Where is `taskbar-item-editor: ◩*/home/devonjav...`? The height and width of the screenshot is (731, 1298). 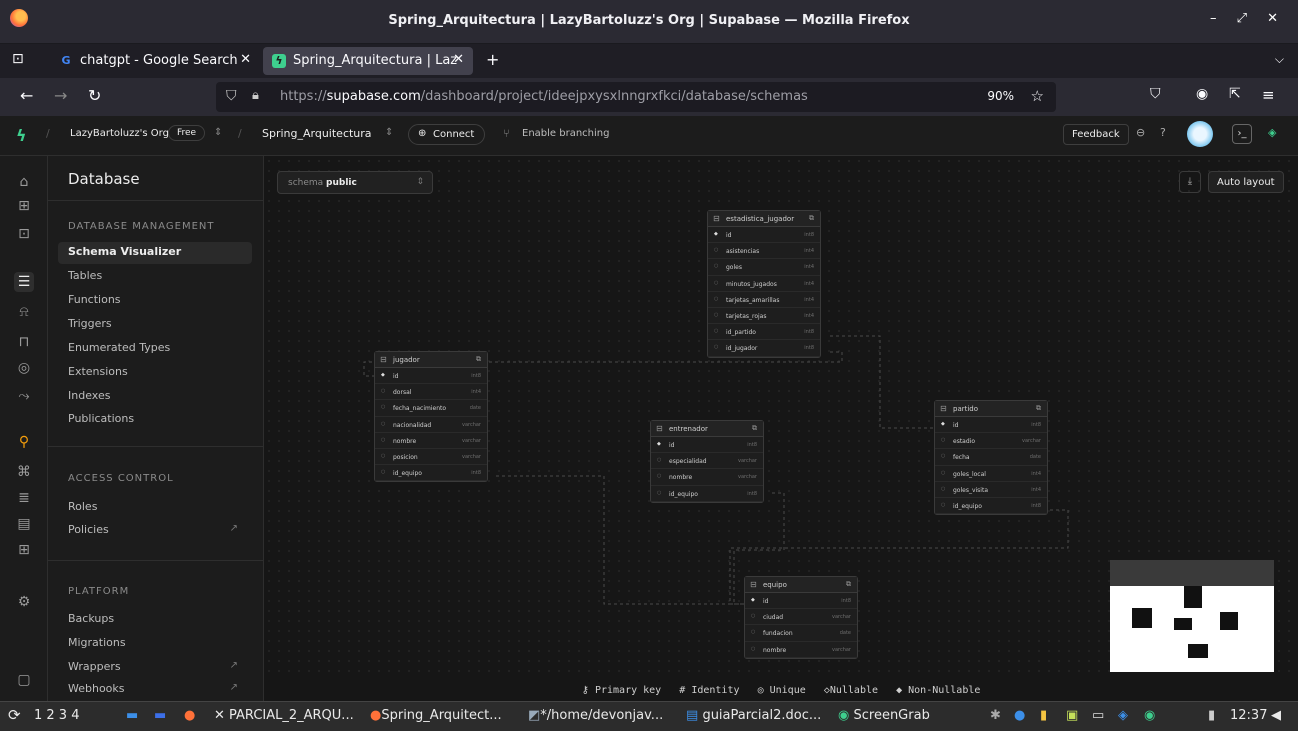
taskbar-item-editor: ◩*/home/devonjav... is located at coordinates (595, 715).